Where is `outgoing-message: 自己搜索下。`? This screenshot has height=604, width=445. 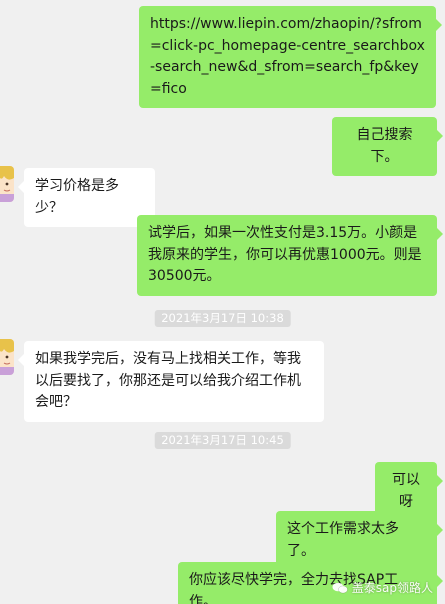 outgoing-message: 自己搜索下。 is located at coordinates (387, 146).